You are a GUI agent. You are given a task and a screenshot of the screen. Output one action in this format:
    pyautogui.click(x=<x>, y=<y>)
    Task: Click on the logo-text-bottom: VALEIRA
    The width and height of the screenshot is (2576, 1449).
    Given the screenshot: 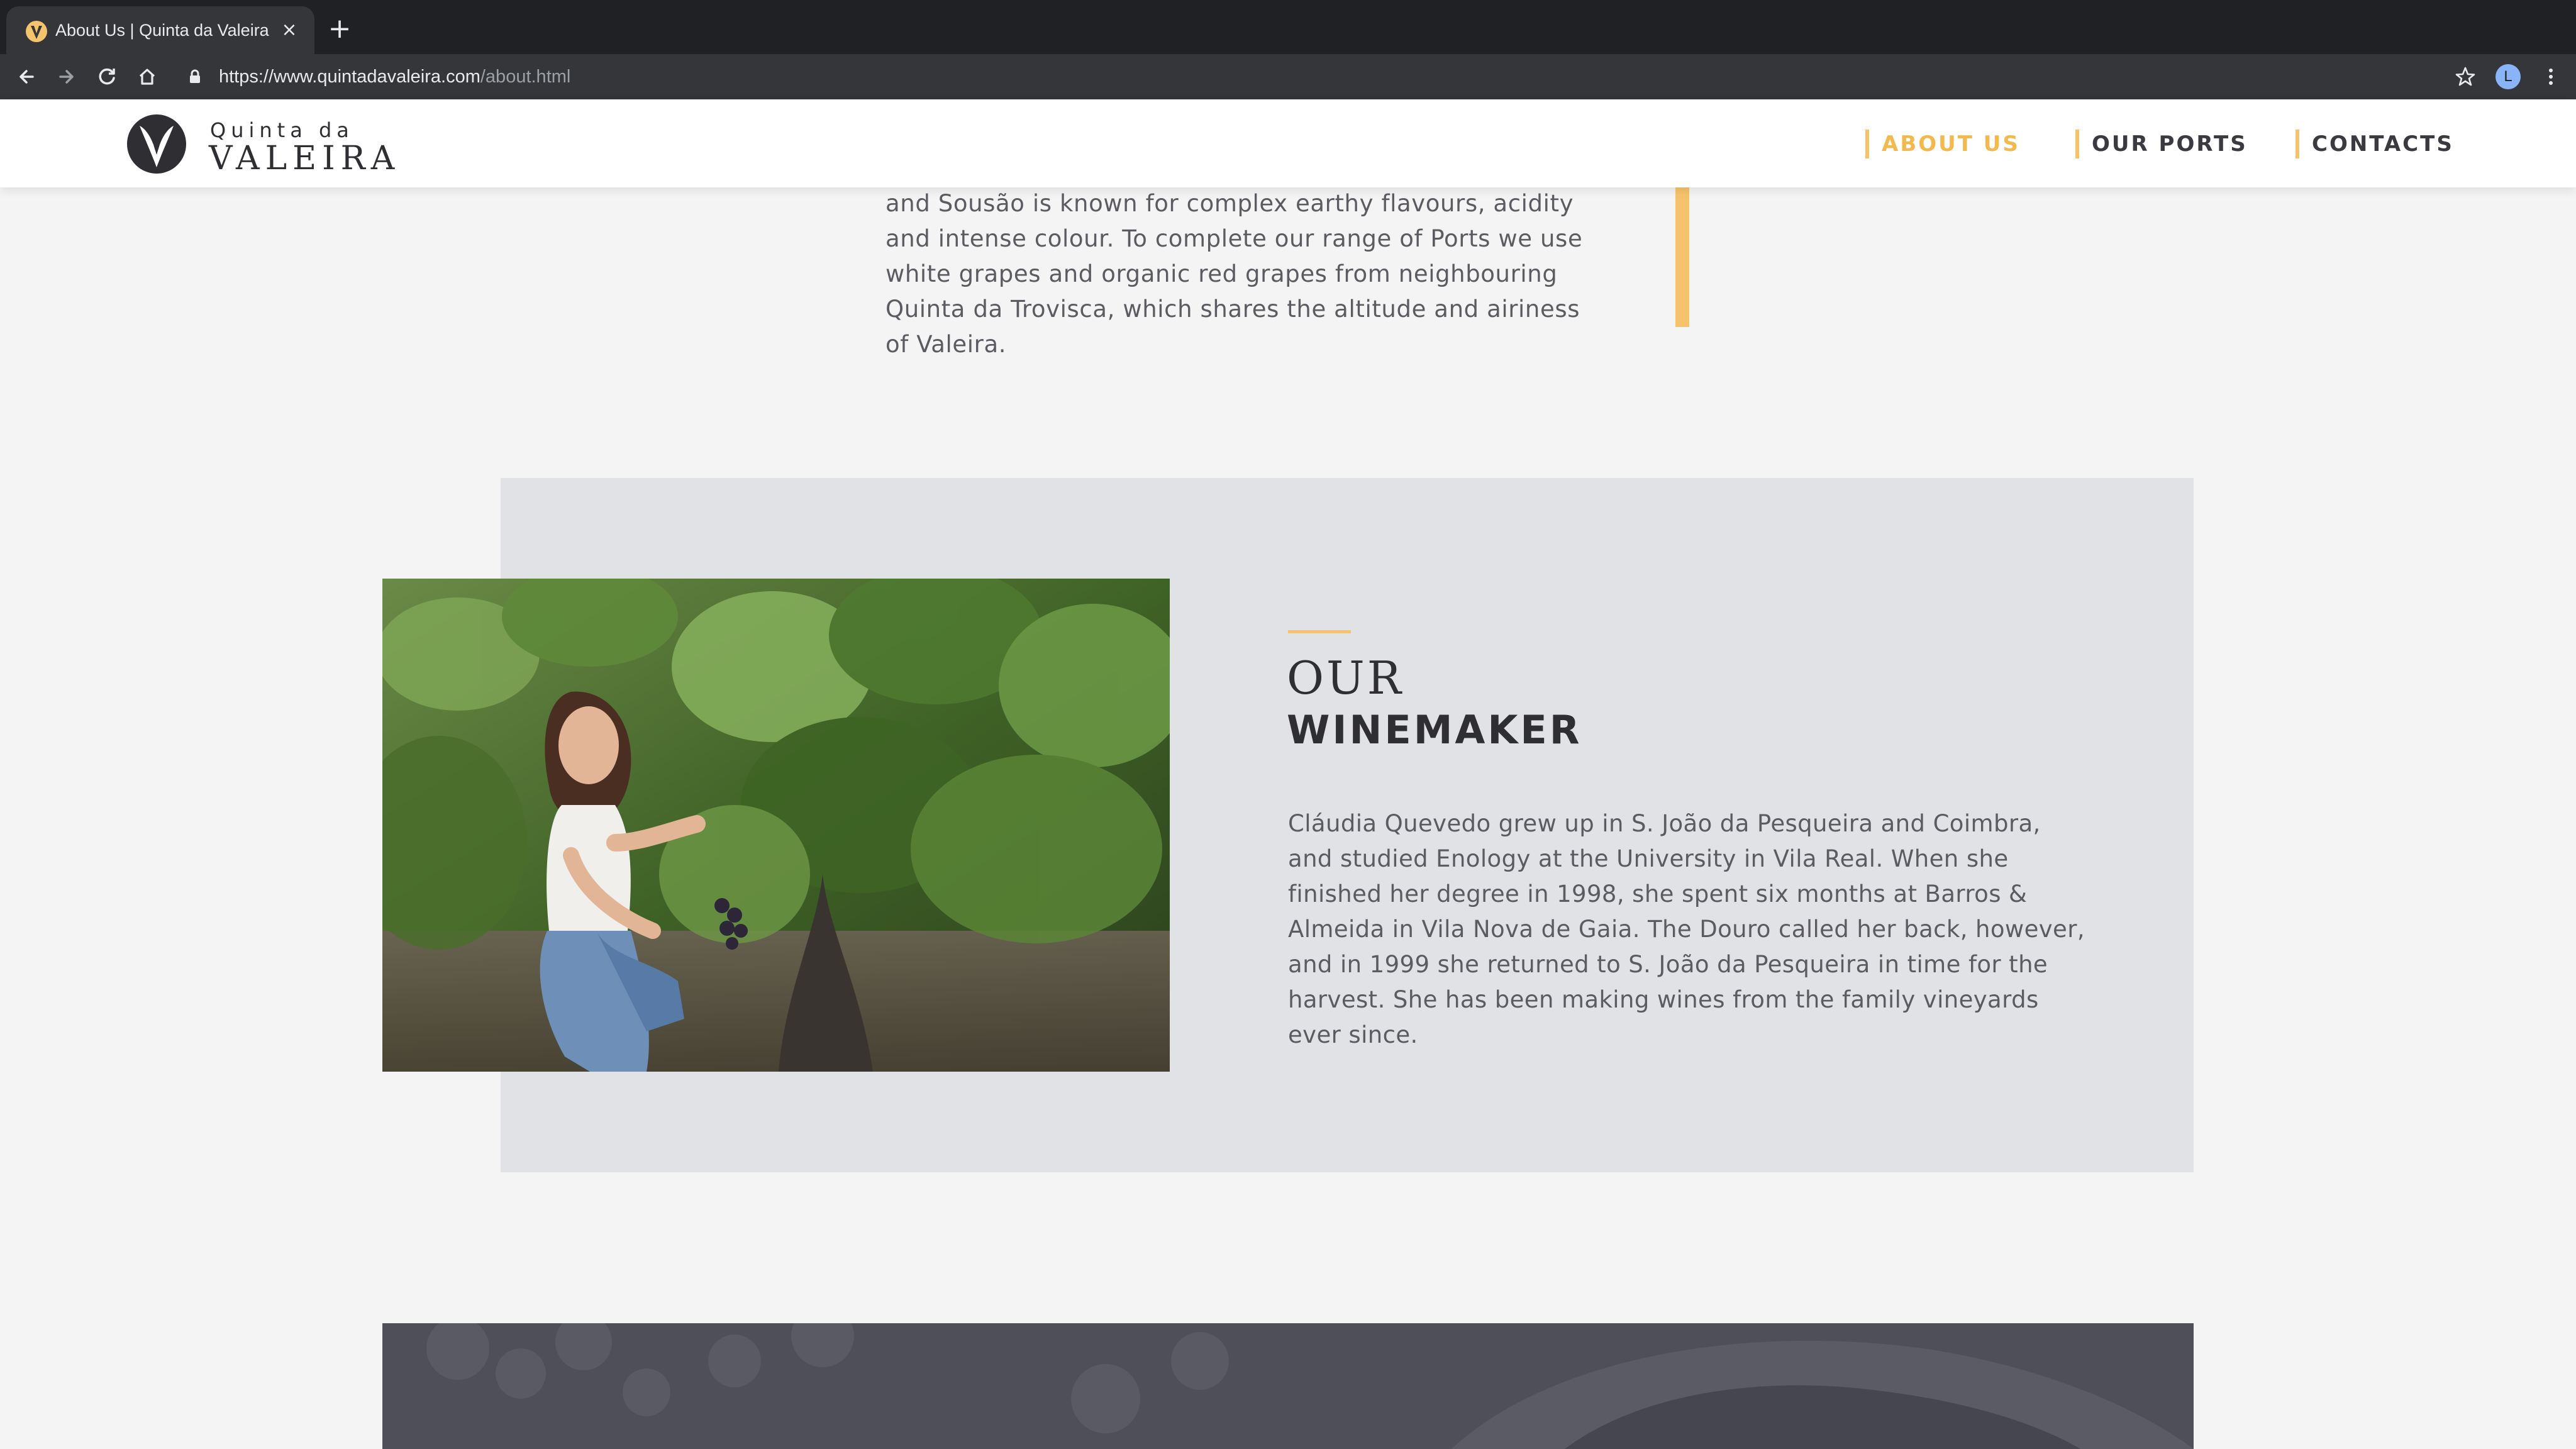 What is the action you would take?
    pyautogui.click(x=304, y=158)
    